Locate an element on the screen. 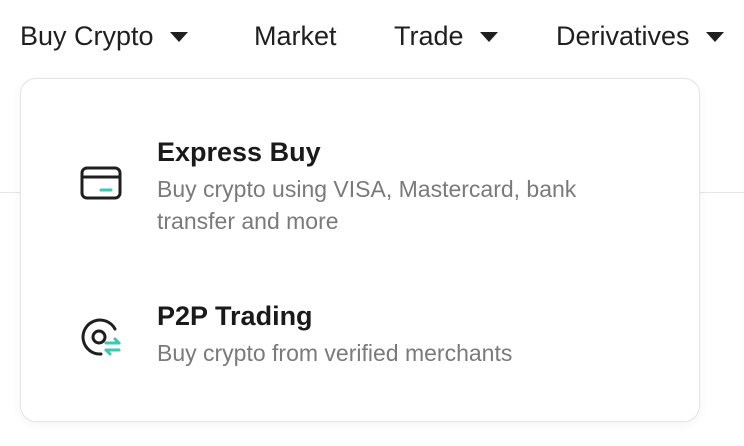  express-buy-title: Express Buy is located at coordinates (239, 152).